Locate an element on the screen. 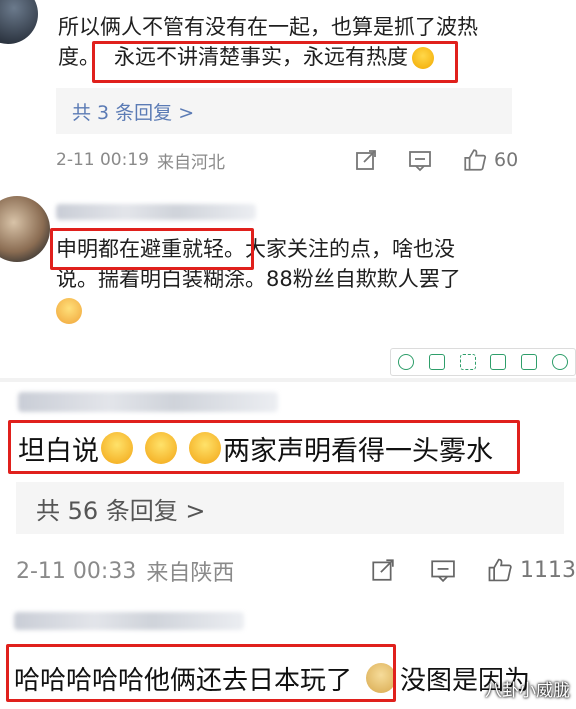 The height and width of the screenshot is (709, 576). location: 来自河北 is located at coordinates (190, 162).